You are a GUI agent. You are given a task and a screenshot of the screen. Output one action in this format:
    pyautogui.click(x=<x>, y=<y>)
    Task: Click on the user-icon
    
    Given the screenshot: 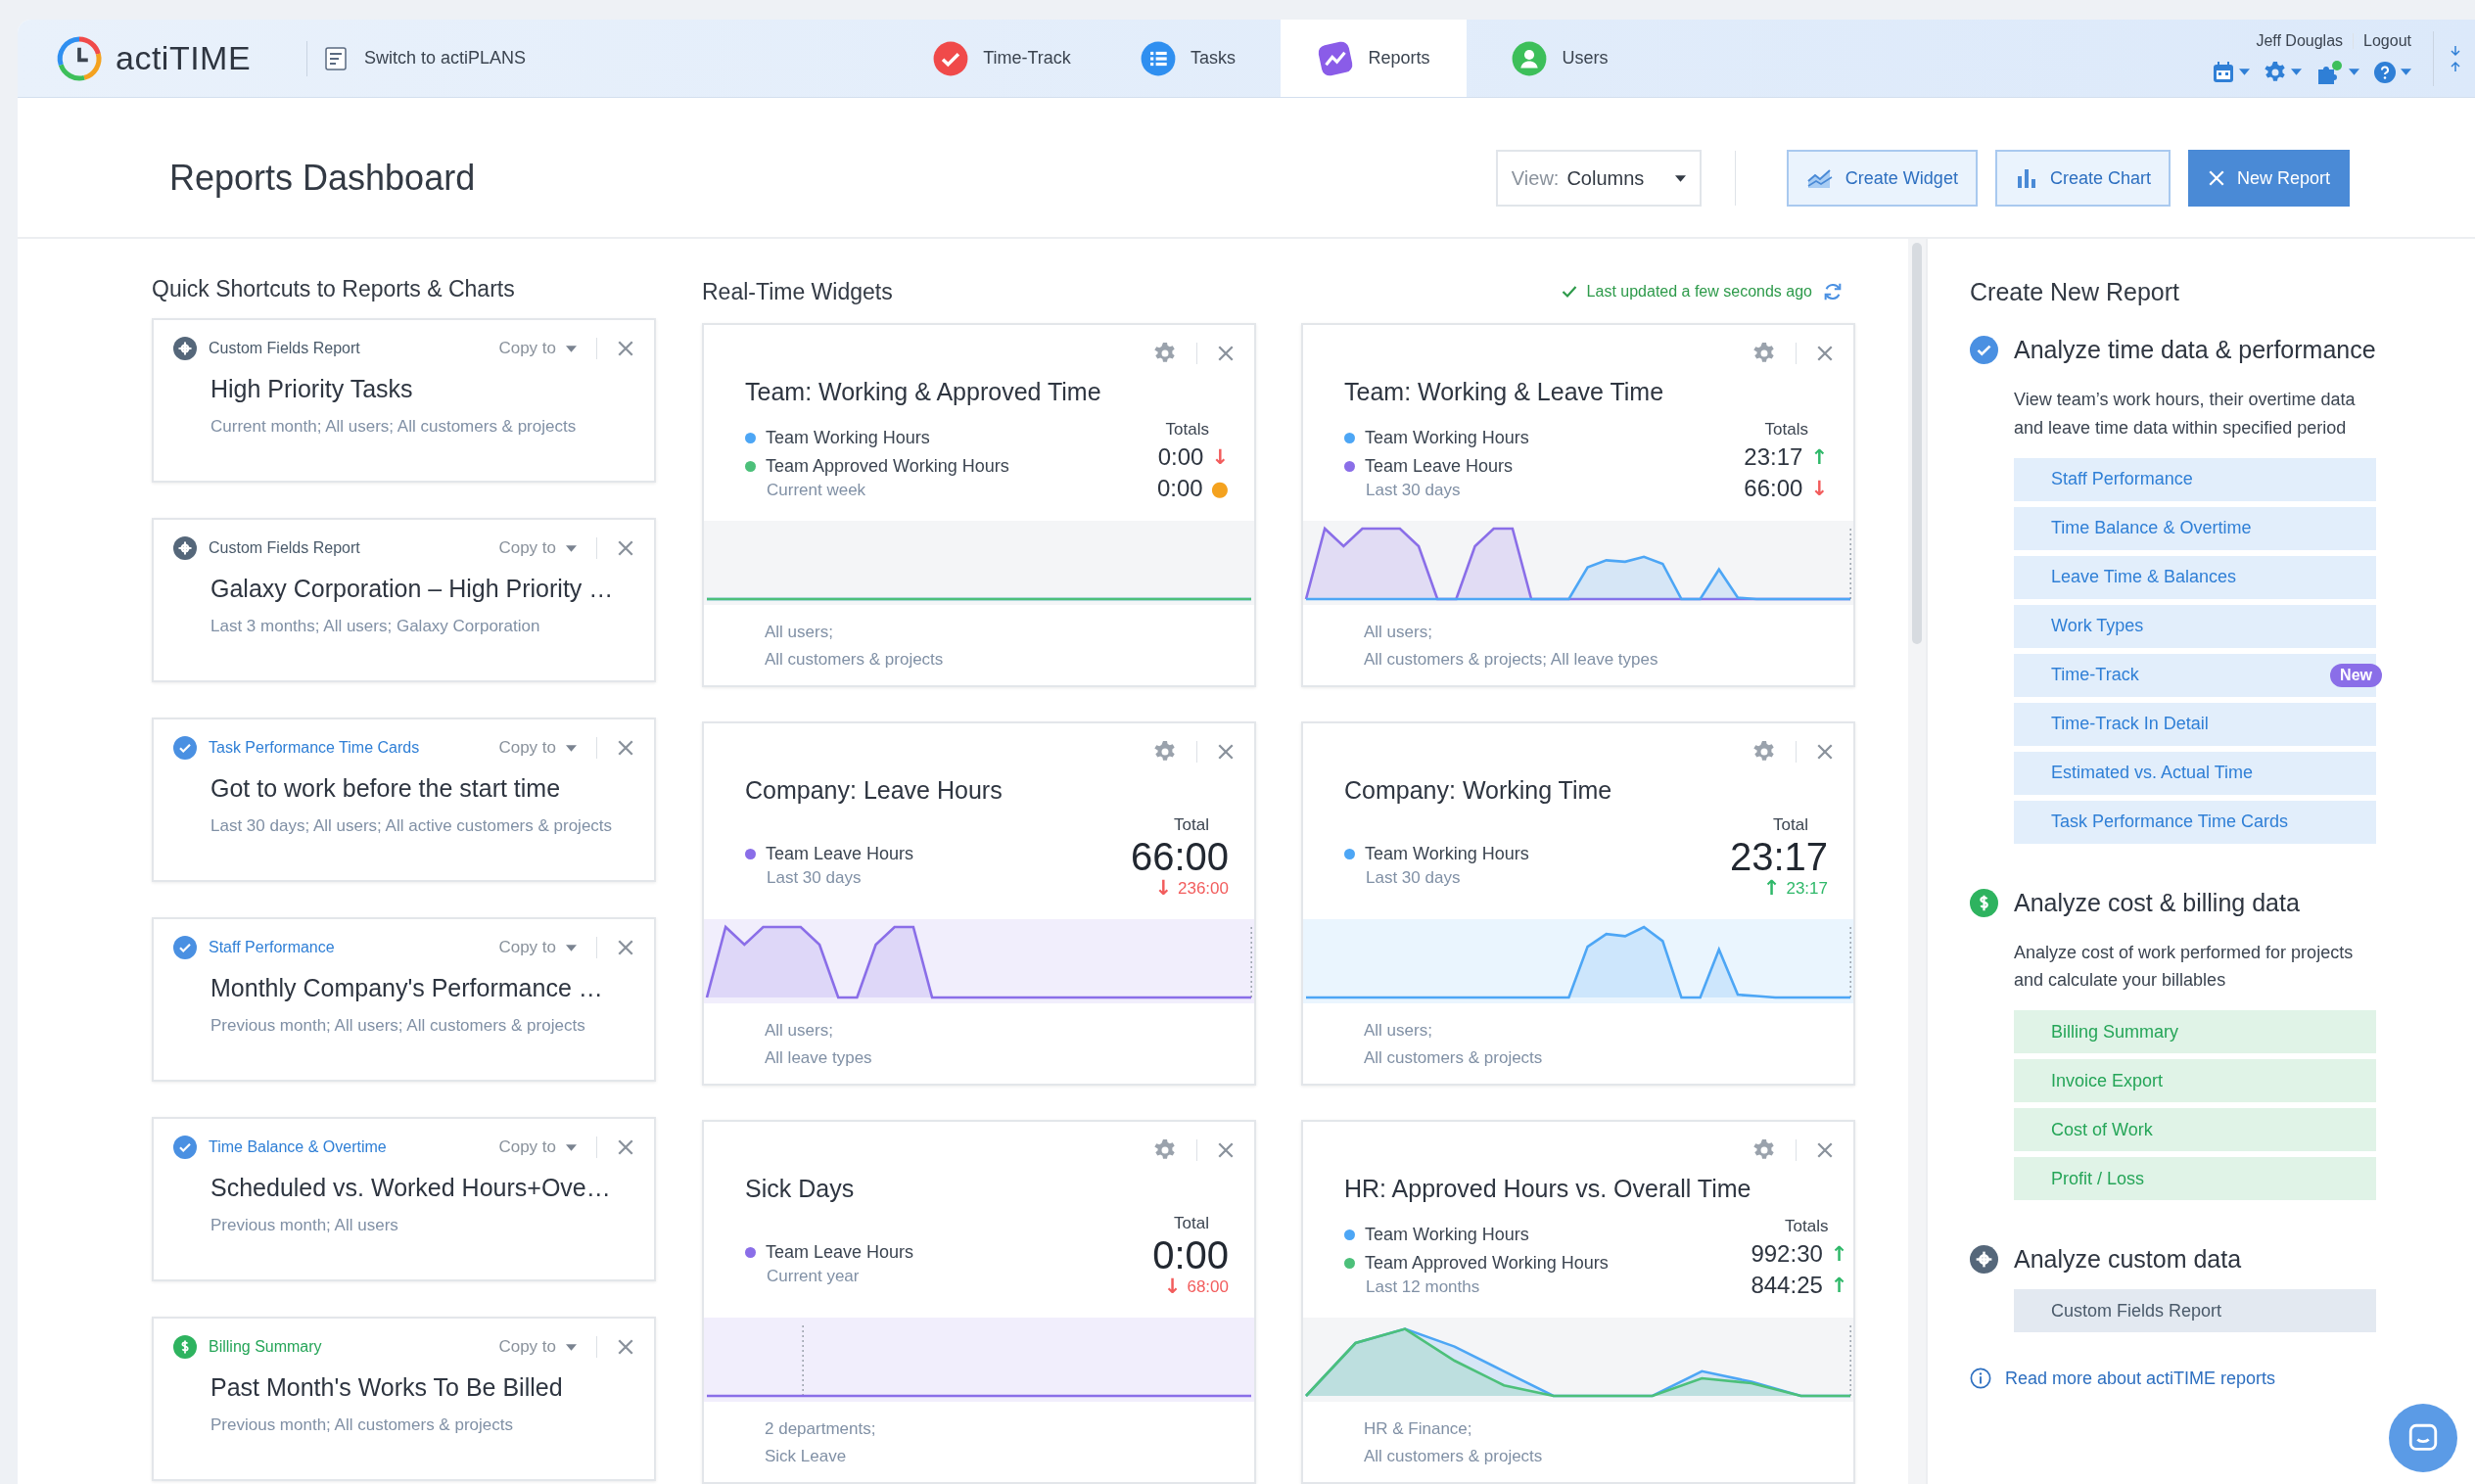 What is the action you would take?
    pyautogui.click(x=1530, y=58)
    